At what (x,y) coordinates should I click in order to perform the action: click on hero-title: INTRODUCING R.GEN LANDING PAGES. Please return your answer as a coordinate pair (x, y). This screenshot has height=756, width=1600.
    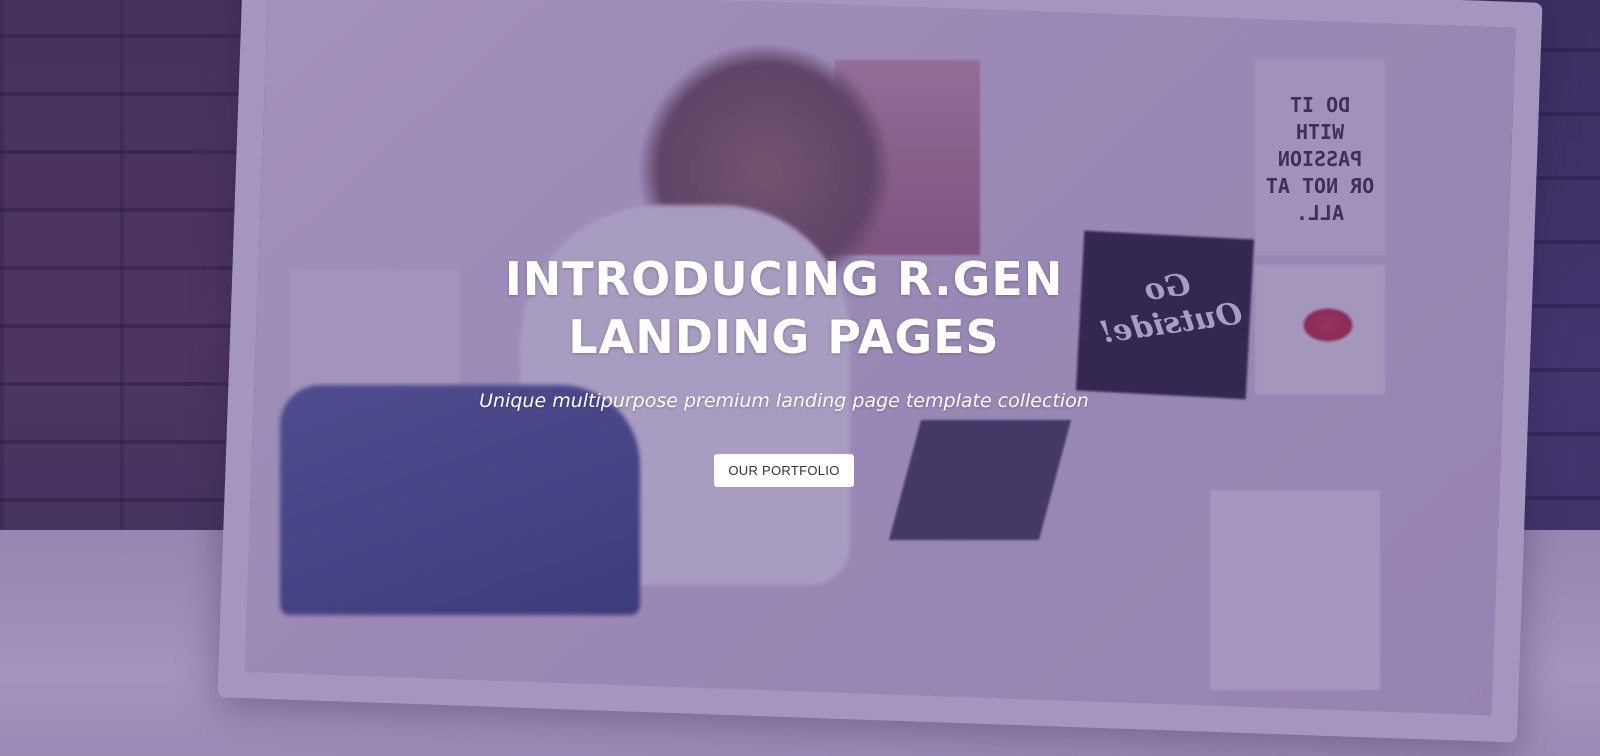
    Looking at the image, I should click on (784, 308).